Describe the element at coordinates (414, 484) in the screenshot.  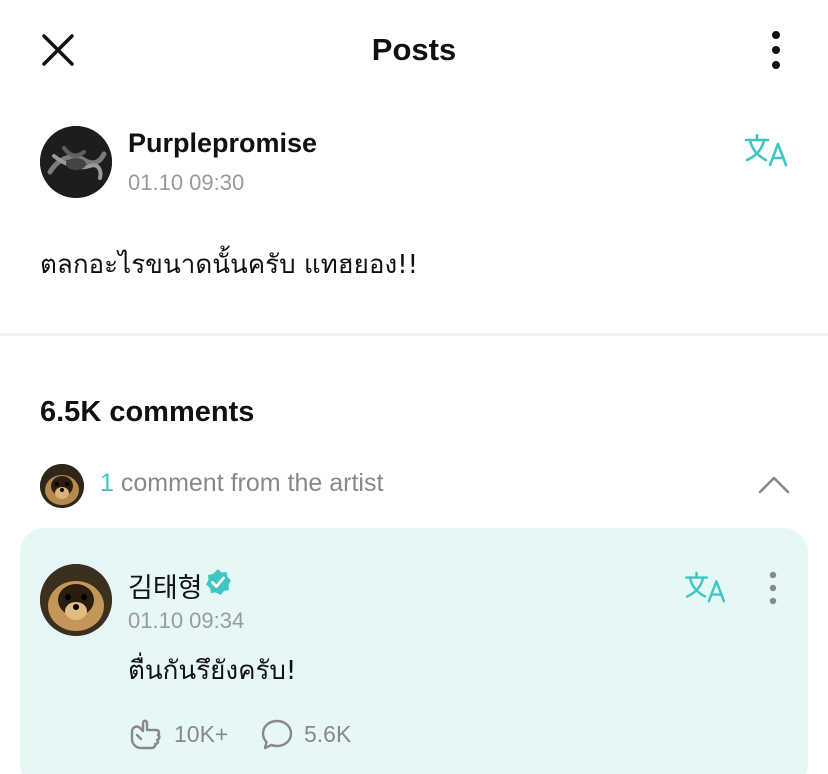
I see `artist-comments-toggle: 1 comment from the artist` at that location.